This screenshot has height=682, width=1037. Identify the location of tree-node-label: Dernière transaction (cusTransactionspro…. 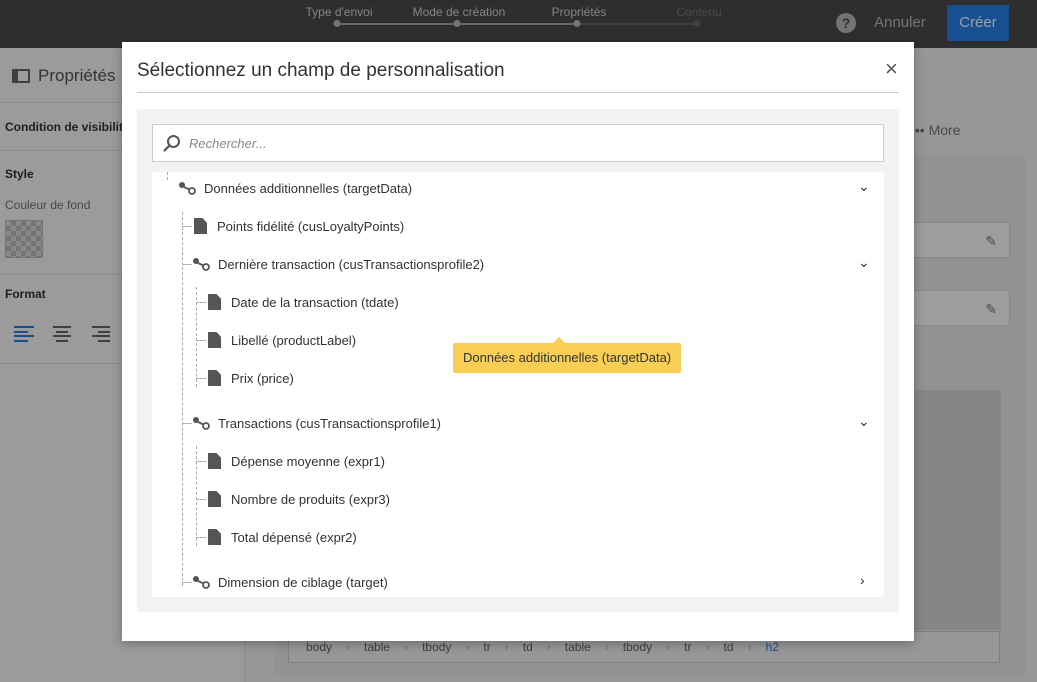
(351, 264).